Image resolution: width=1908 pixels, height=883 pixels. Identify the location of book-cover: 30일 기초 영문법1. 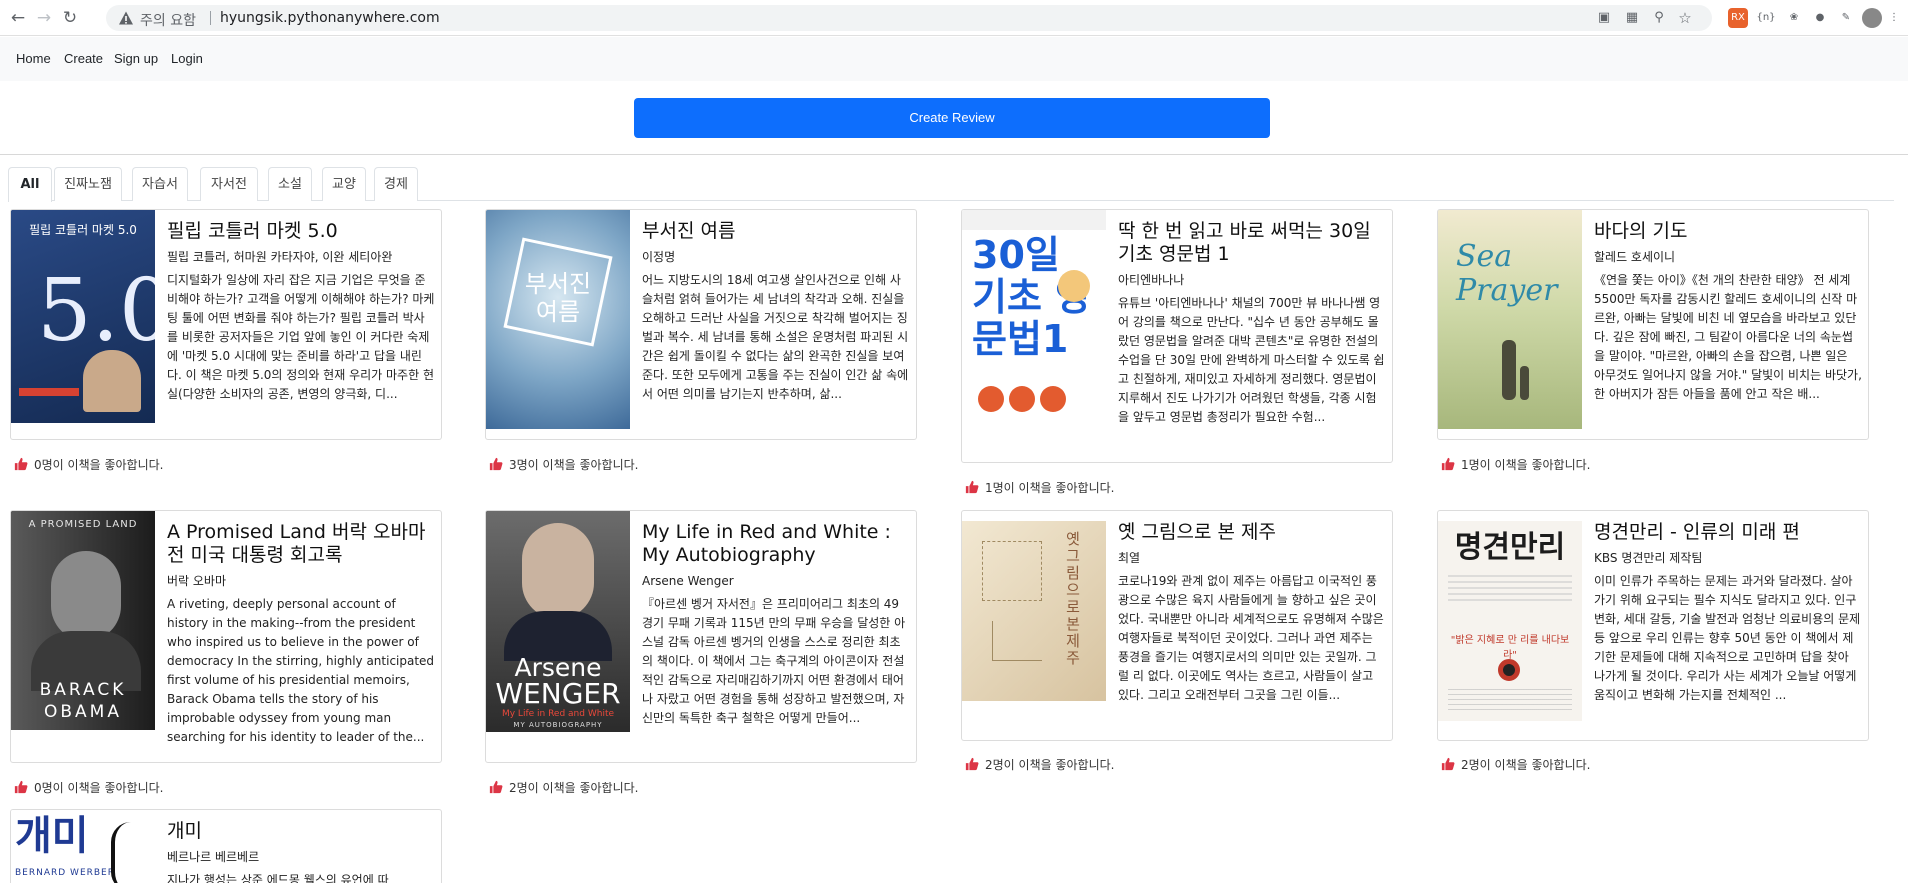
(1034, 316).